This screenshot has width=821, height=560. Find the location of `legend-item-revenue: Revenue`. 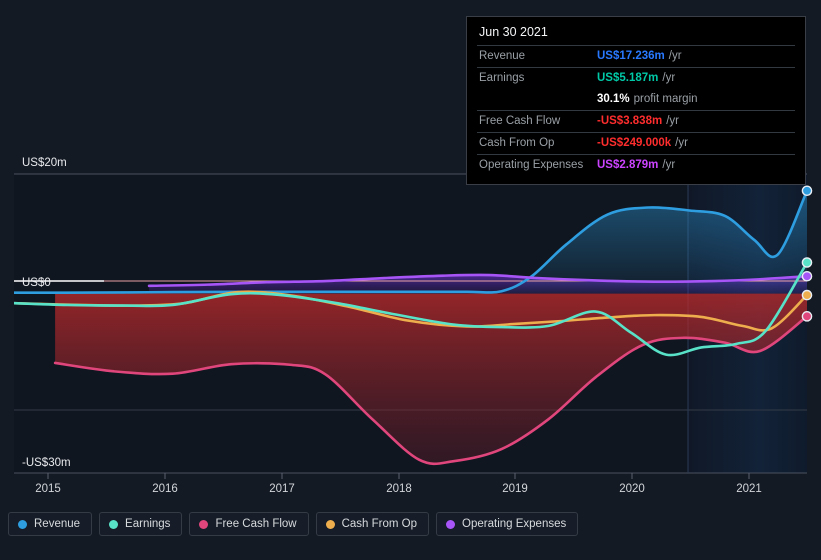

legend-item-revenue: Revenue is located at coordinates (50, 524).